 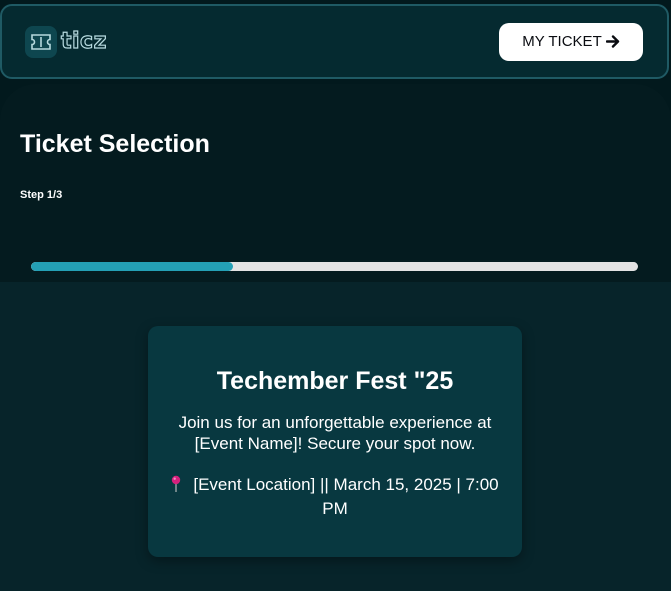 I want to click on site-header: ticz MY TICKET, so click(x=334, y=41).